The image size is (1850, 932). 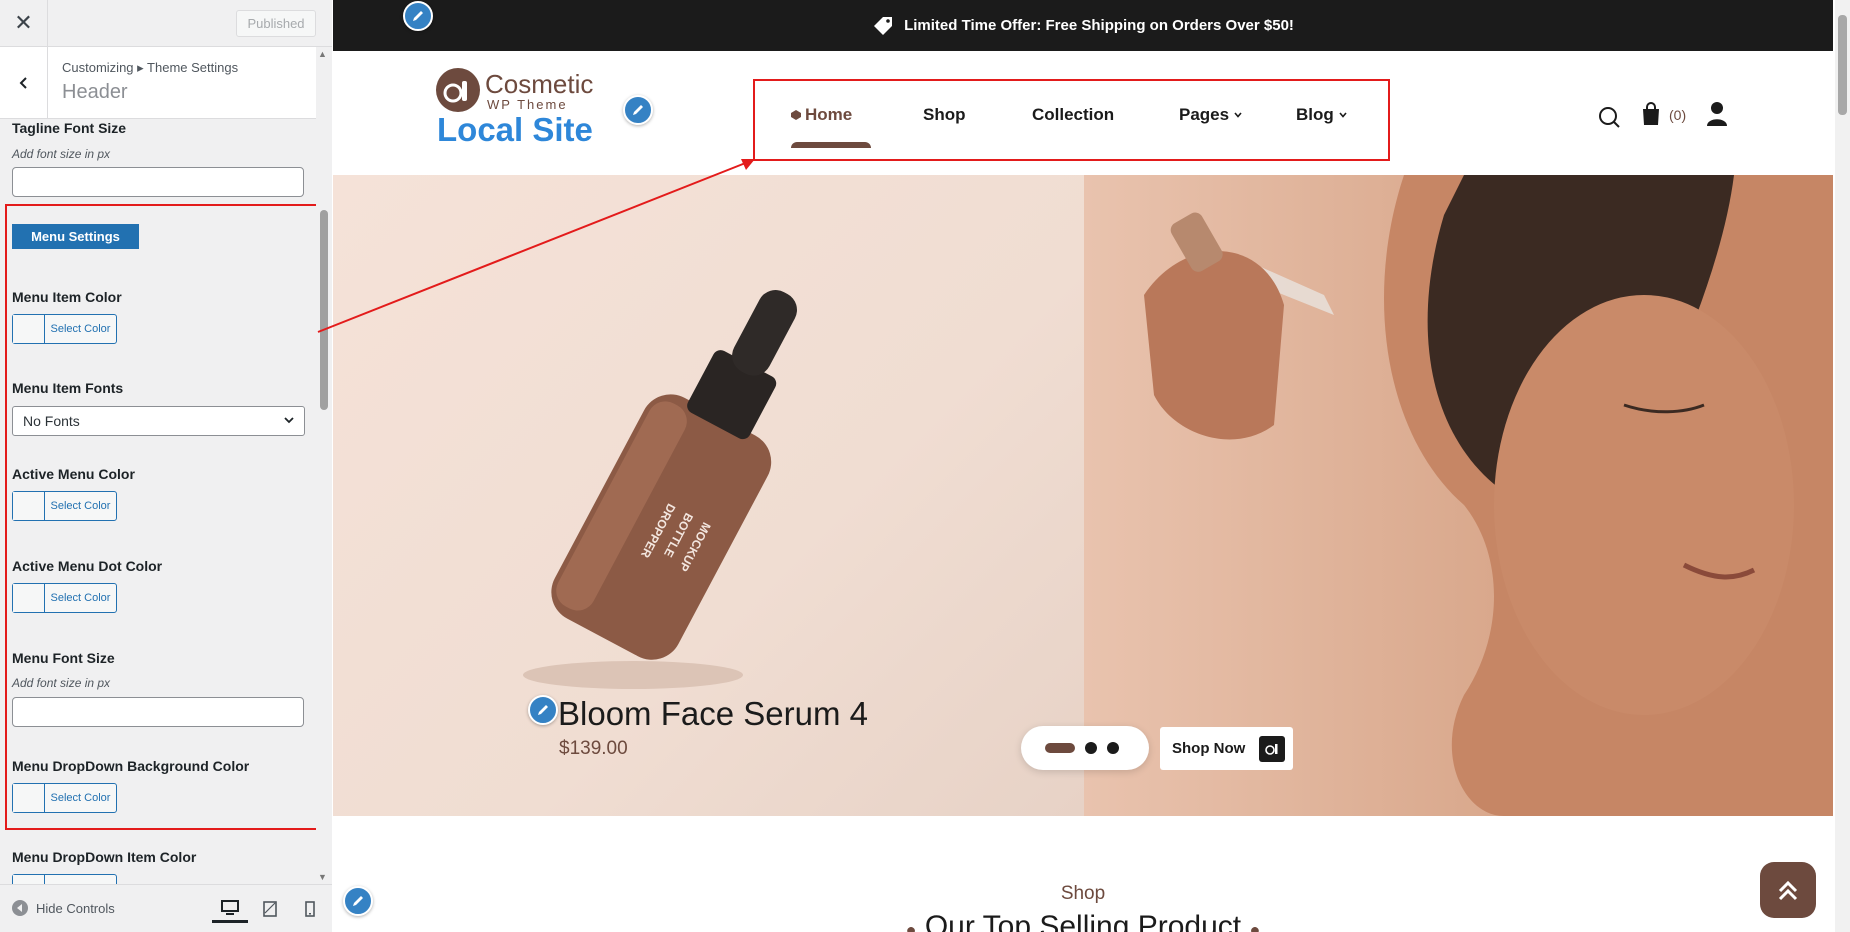 I want to click on back-button, so click(x=24, y=83).